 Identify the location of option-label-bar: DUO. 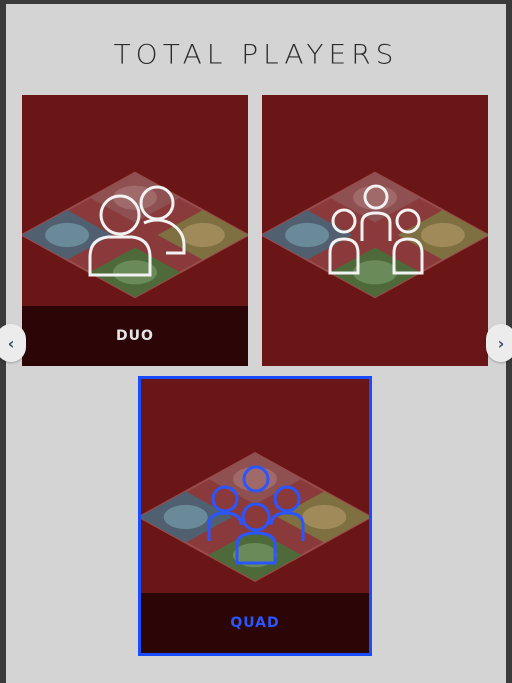
(135, 336).